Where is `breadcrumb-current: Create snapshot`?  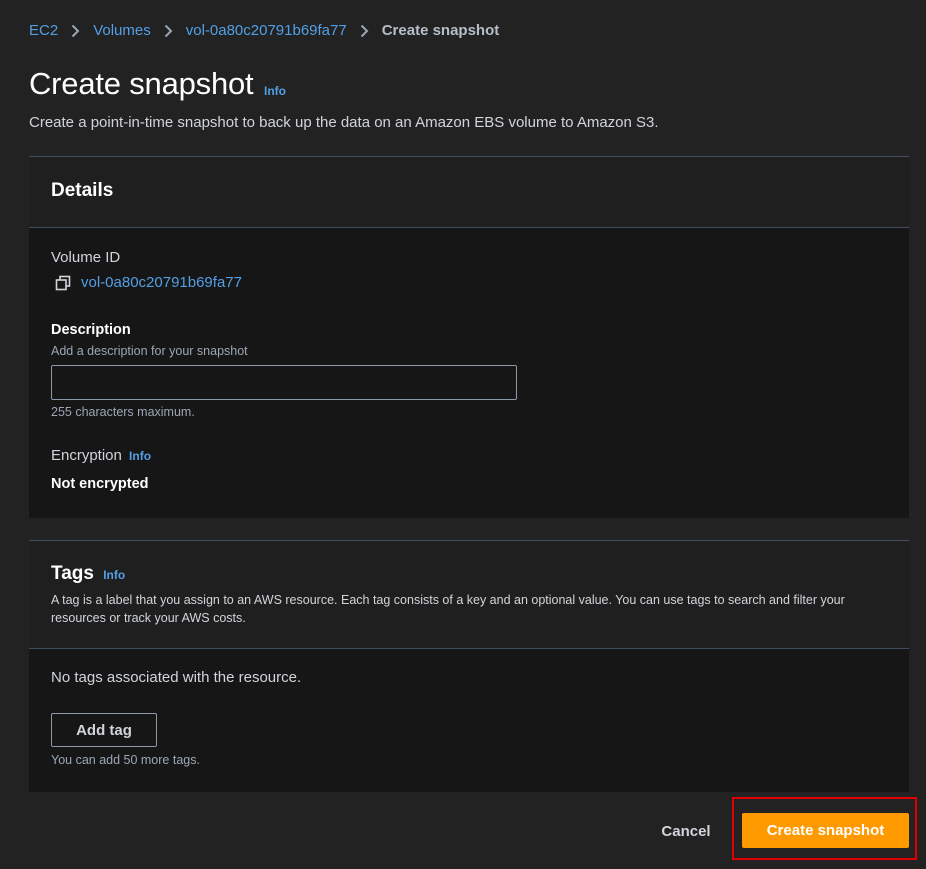
breadcrumb-current: Create snapshot is located at coordinates (440, 30).